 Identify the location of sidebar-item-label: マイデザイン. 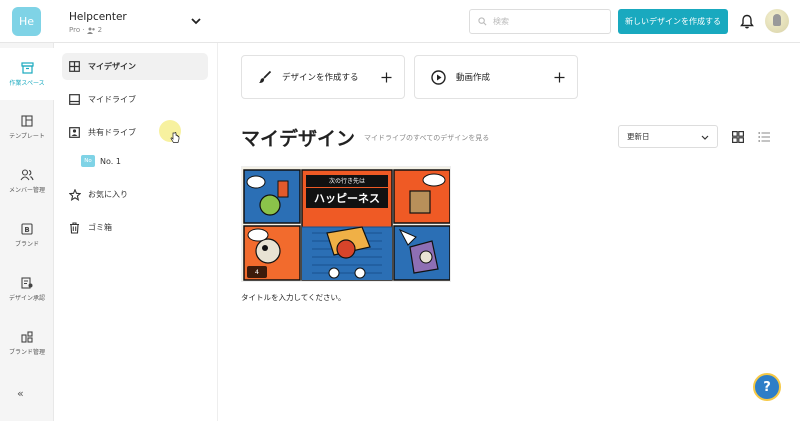
(112, 66).